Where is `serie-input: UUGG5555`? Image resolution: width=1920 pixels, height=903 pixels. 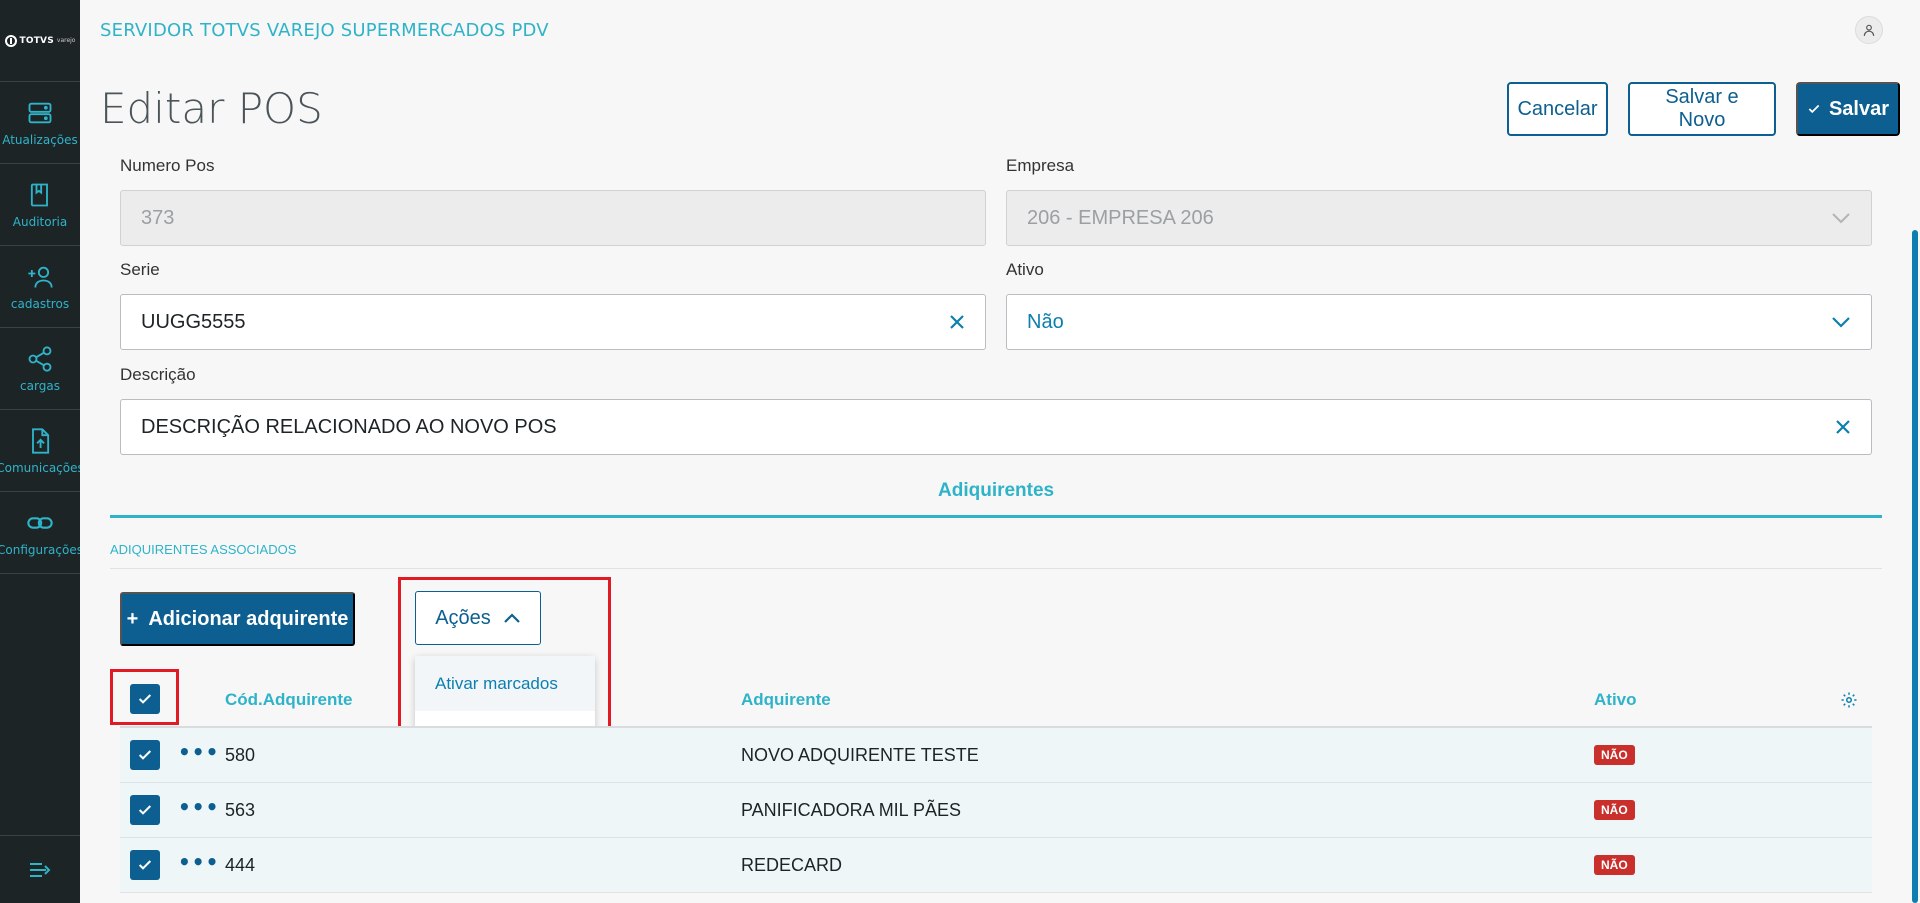 serie-input: UUGG5555 is located at coordinates (553, 322).